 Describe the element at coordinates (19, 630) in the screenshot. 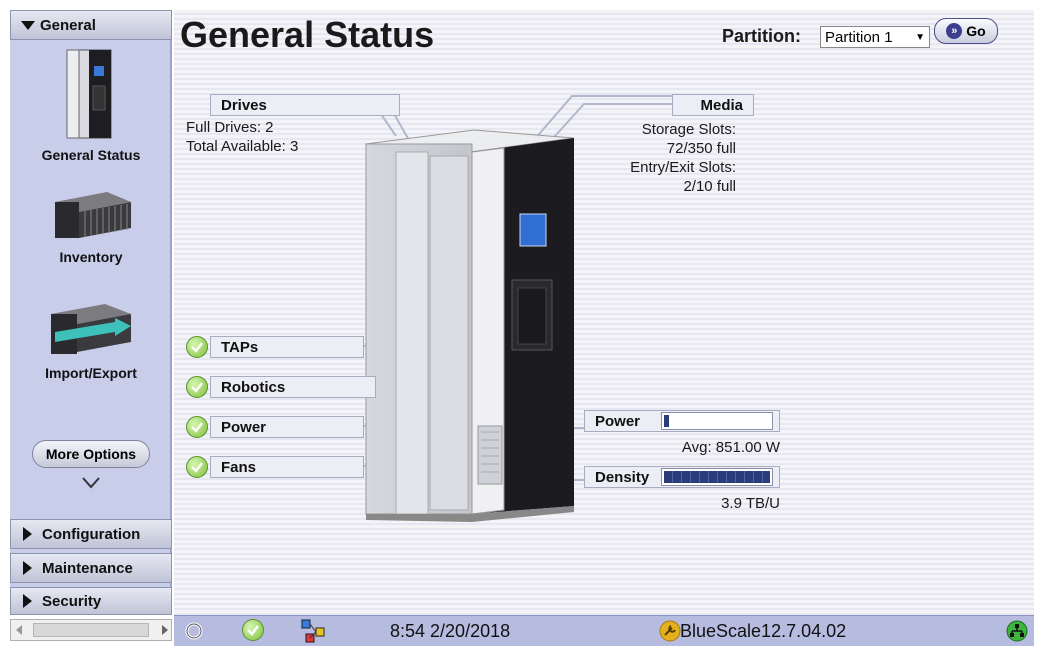

I see `scroll-left-arrow-icon` at that location.